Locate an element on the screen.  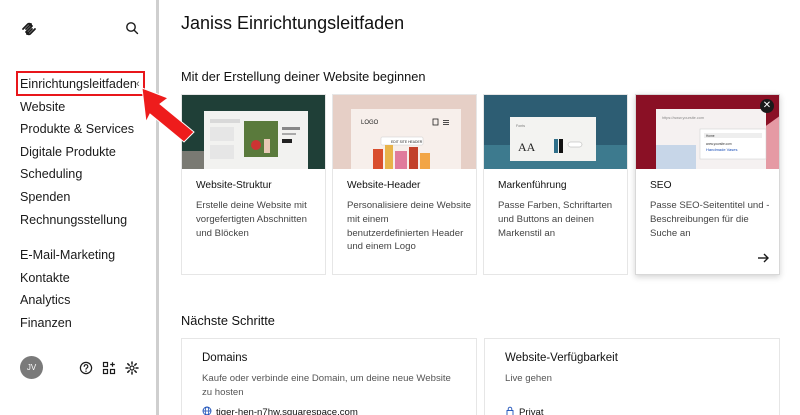
settings-icon is located at coordinates (132, 368).